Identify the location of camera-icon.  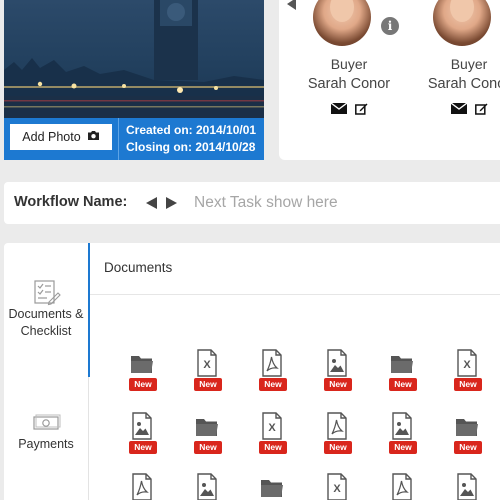
(93, 137).